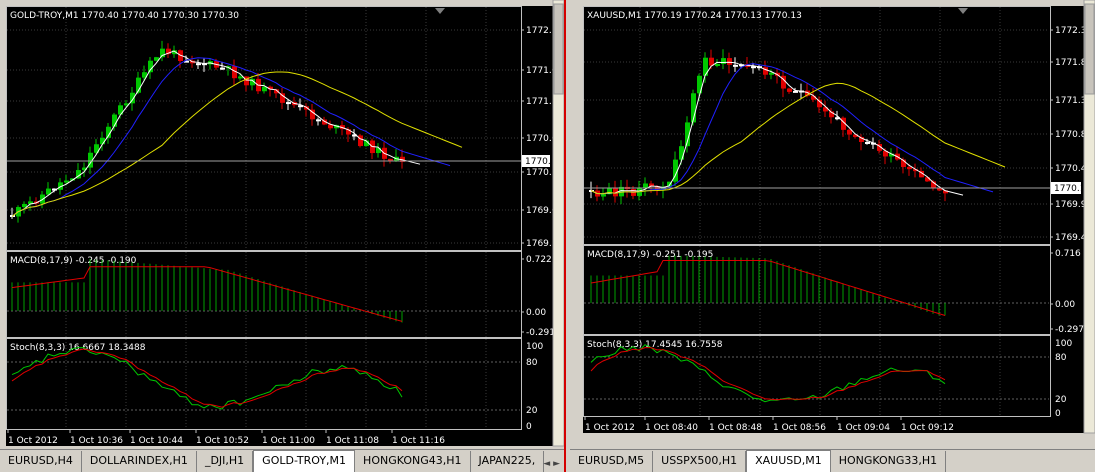  Describe the element at coordinates (507, 461) in the screenshot. I see `tab-japan225: JAPAN225,` at that location.